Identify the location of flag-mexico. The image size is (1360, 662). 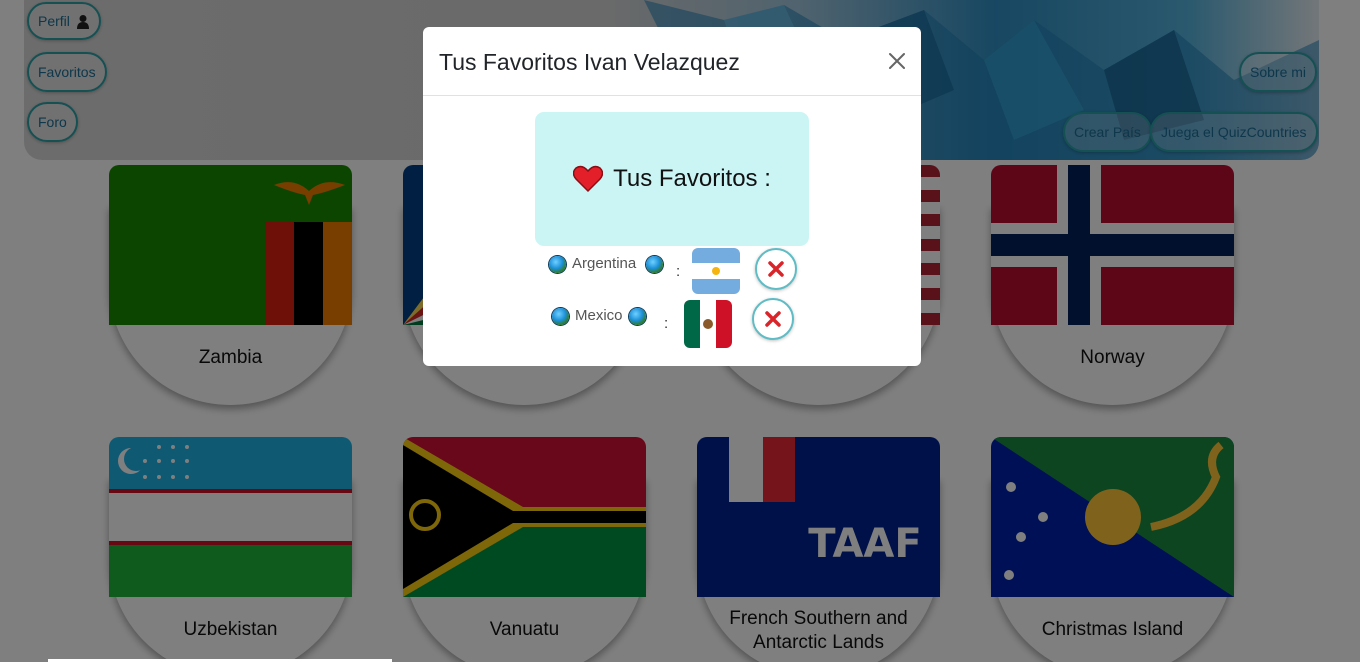
(708, 324).